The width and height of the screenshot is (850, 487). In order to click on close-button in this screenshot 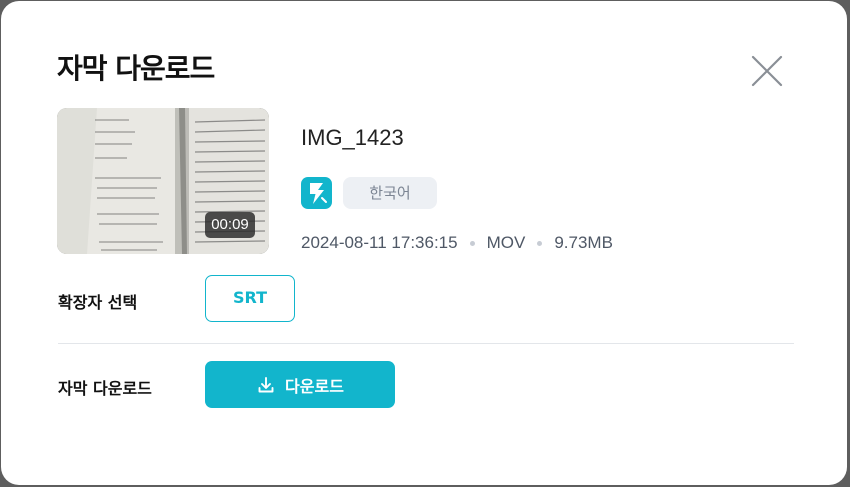, I will do `click(767, 71)`.